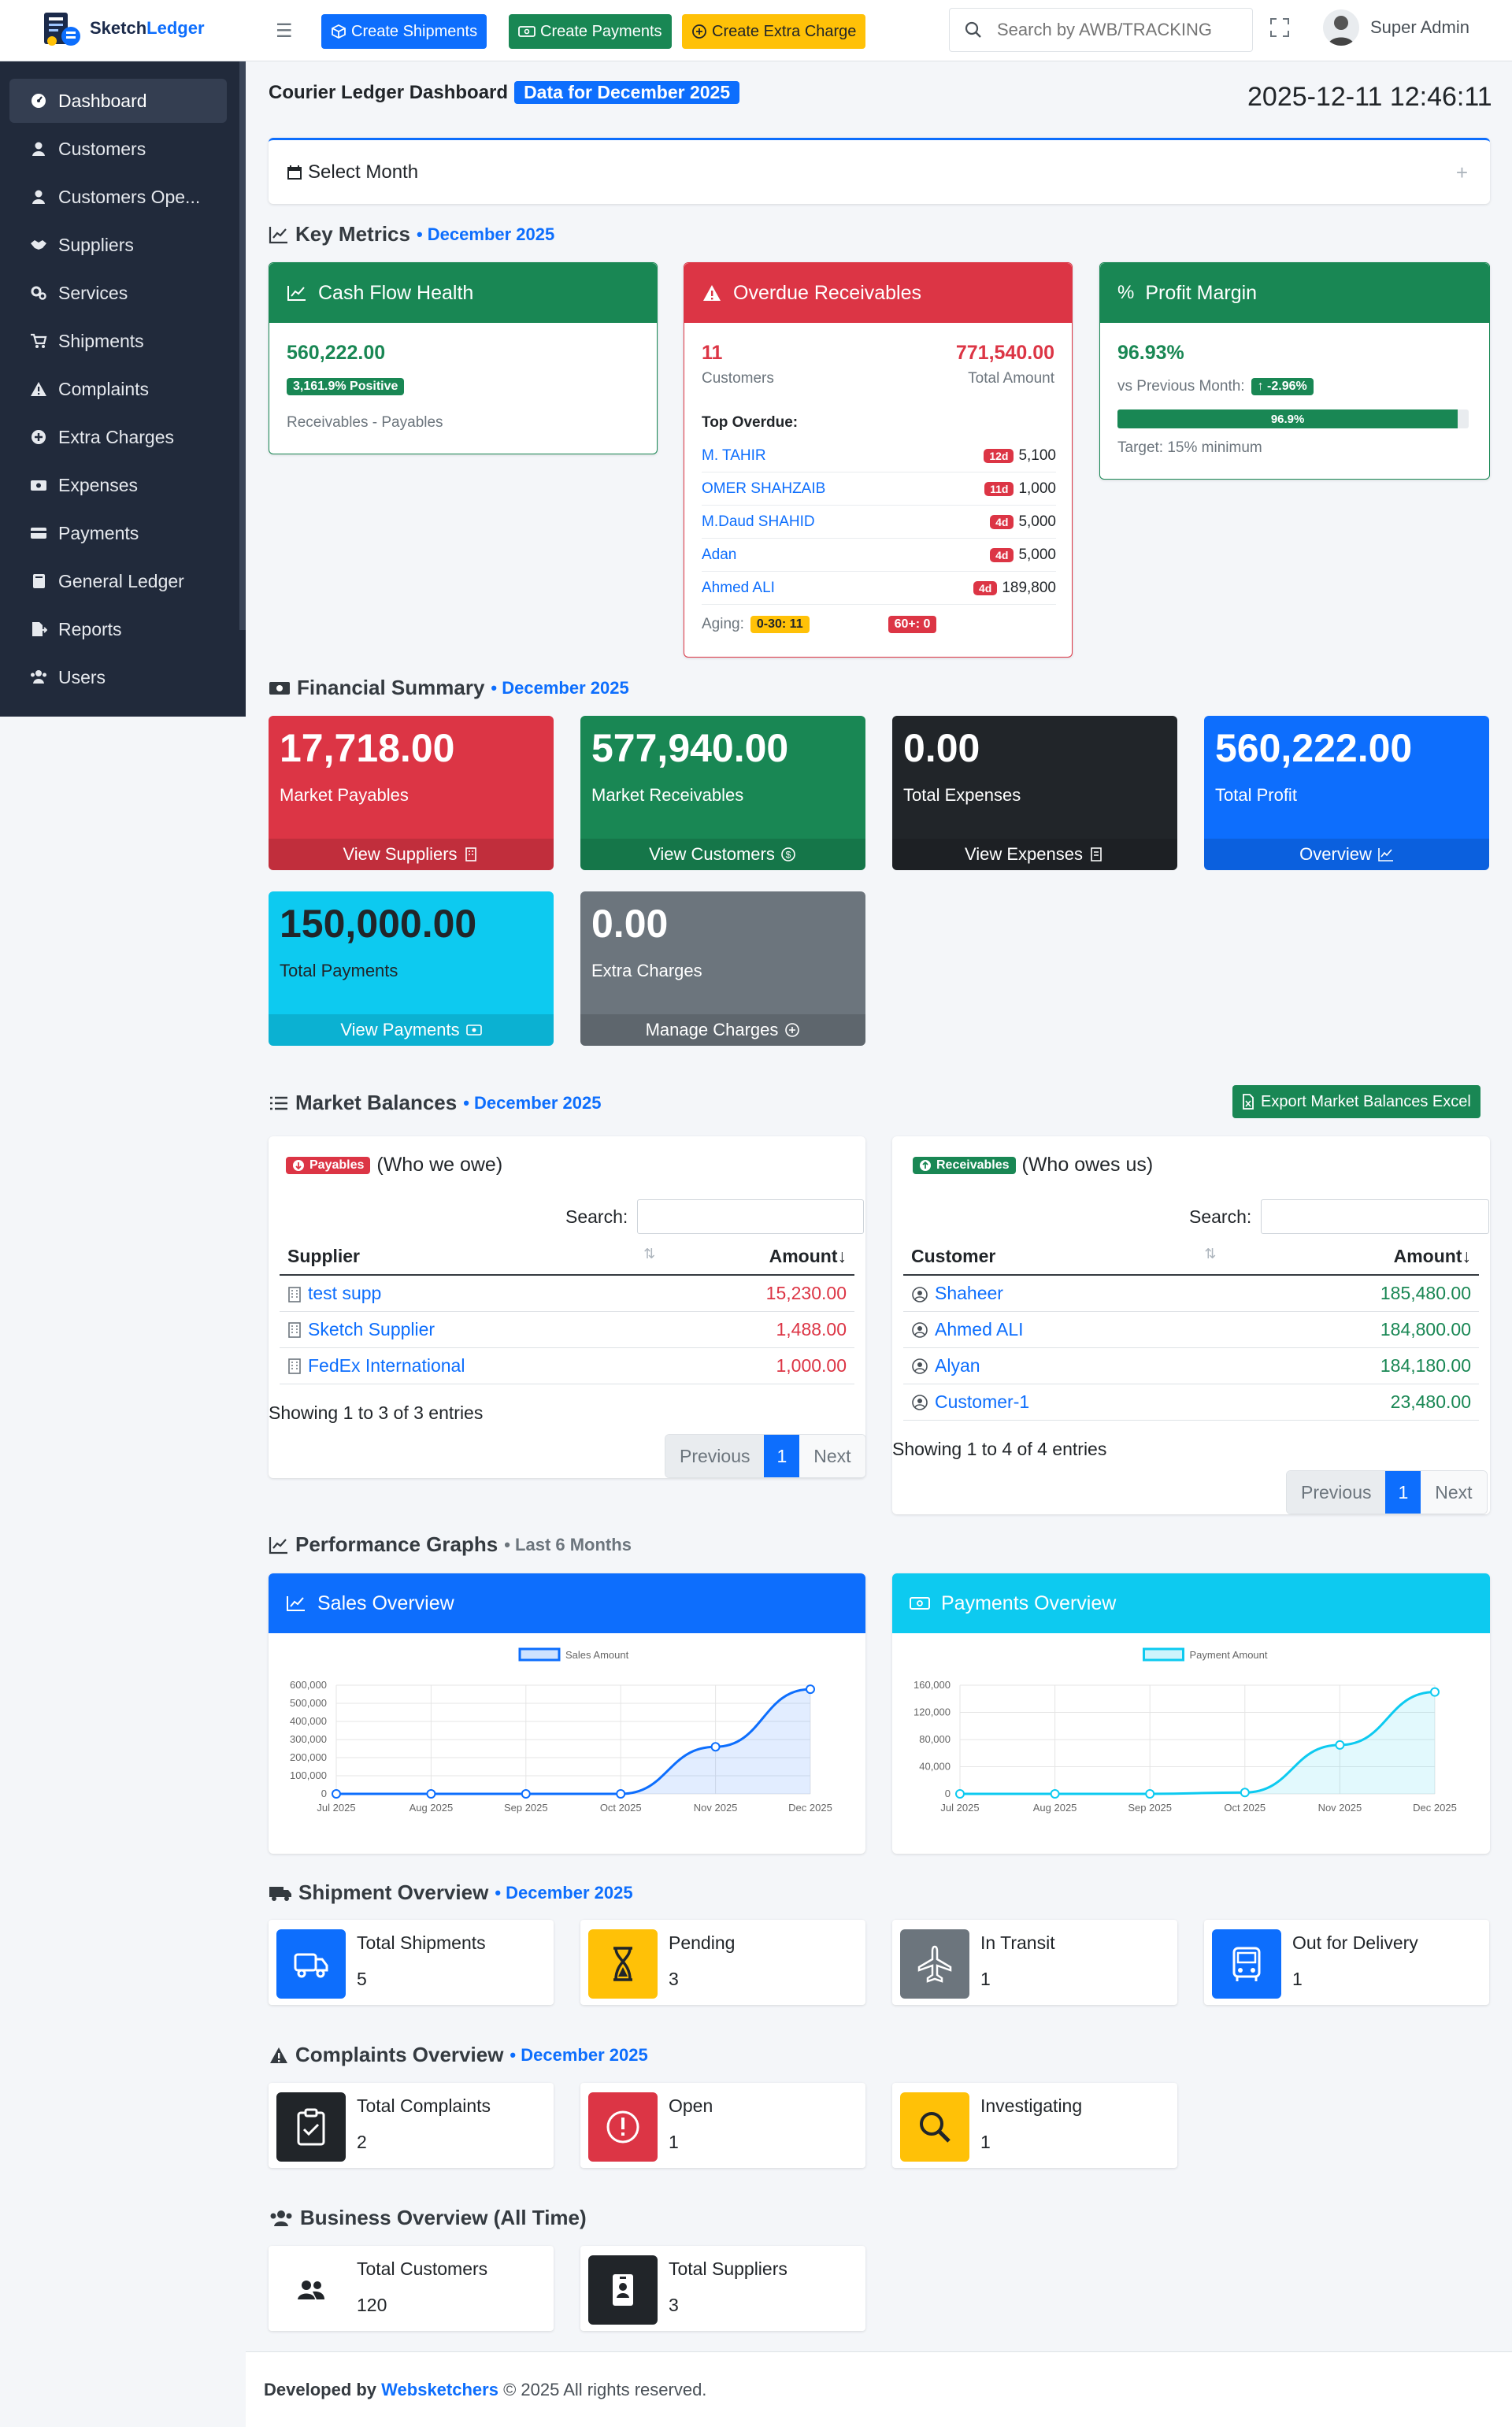 The width and height of the screenshot is (1512, 2427). Describe the element at coordinates (371, 1329) in the screenshot. I see `entity-link: Sketch Supplier` at that location.